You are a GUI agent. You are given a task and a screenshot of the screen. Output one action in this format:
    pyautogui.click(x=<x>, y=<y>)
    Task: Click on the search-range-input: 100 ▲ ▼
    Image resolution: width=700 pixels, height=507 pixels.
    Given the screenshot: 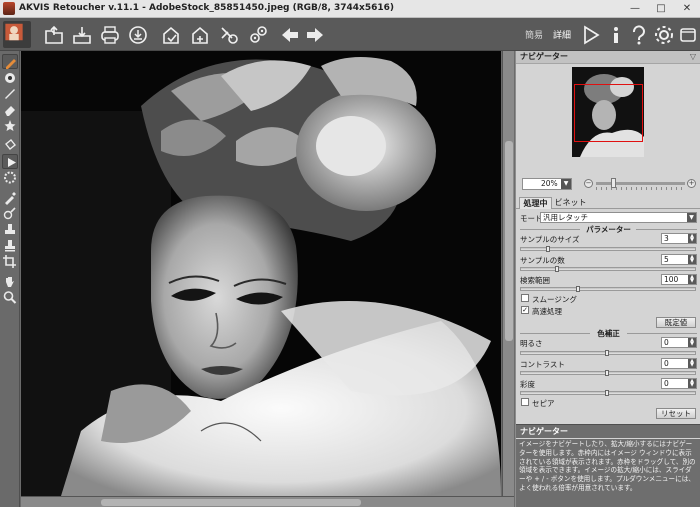 What is the action you would take?
    pyautogui.click(x=679, y=279)
    